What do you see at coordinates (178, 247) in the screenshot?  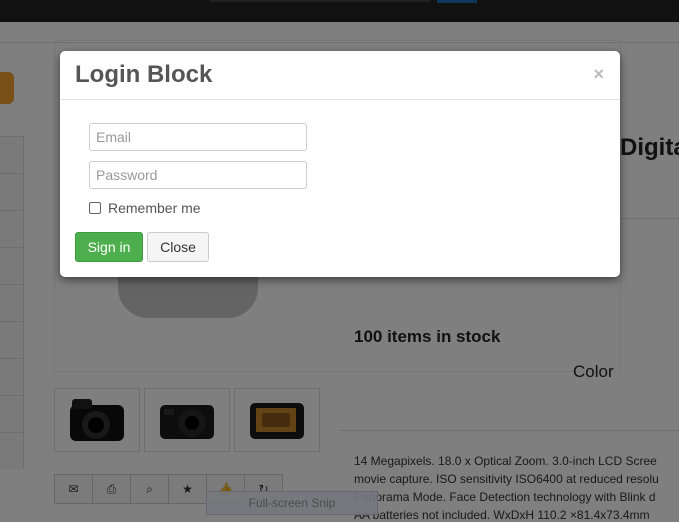 I see `close-button: Close` at bounding box center [178, 247].